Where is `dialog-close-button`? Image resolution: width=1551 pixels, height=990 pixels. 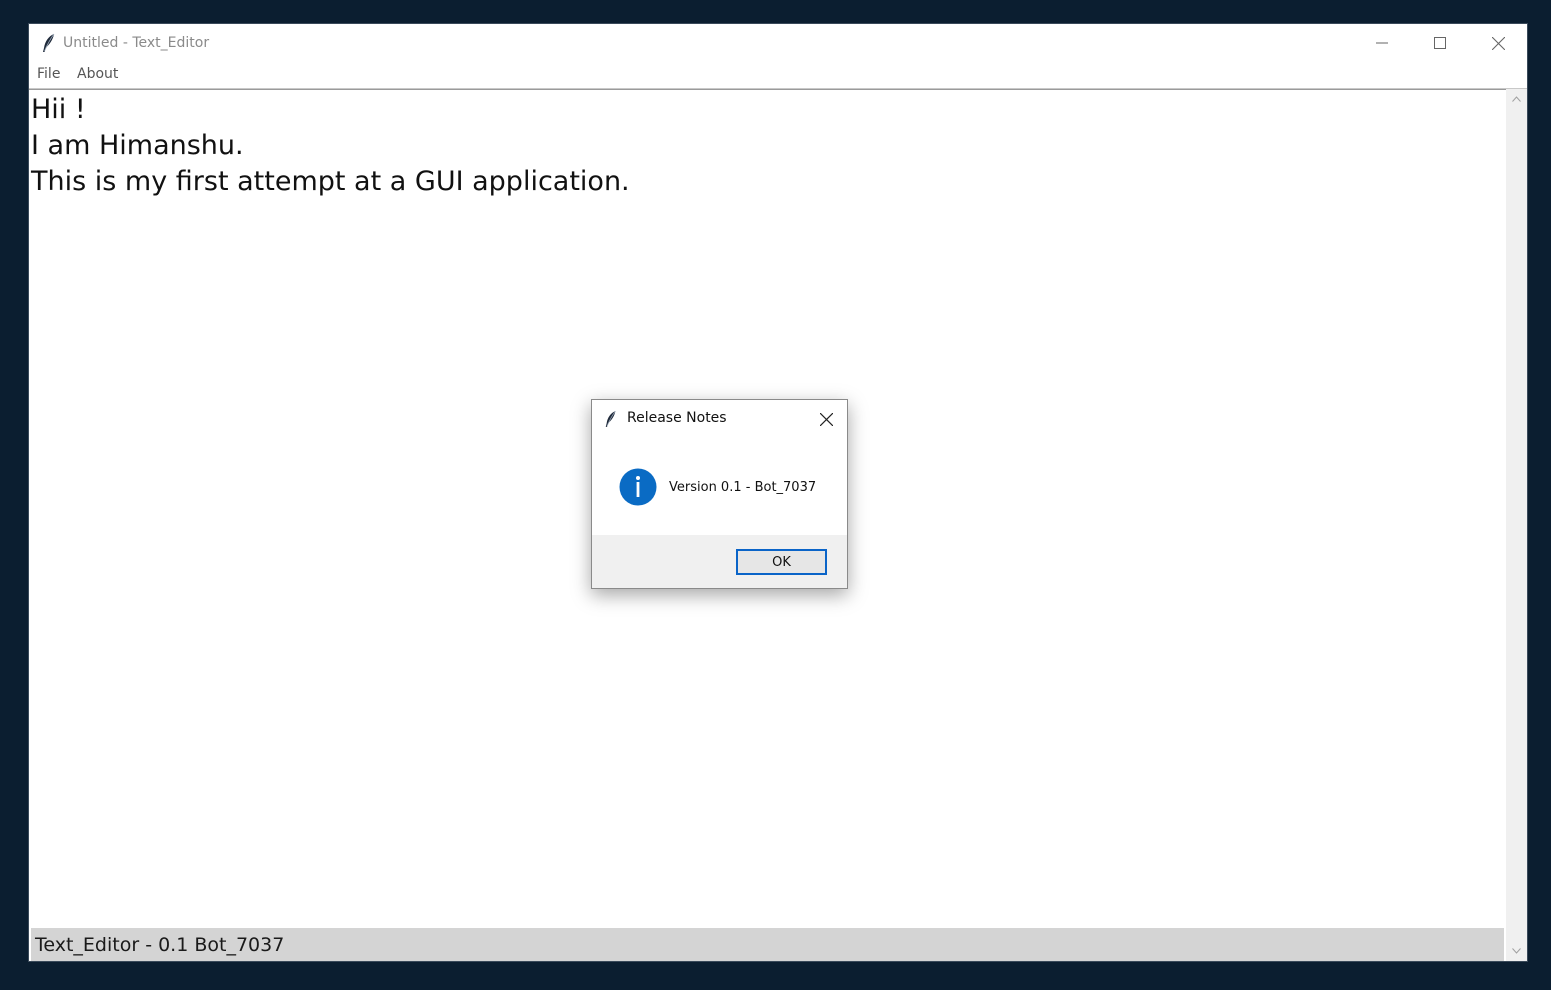
dialog-close-button is located at coordinates (826, 419).